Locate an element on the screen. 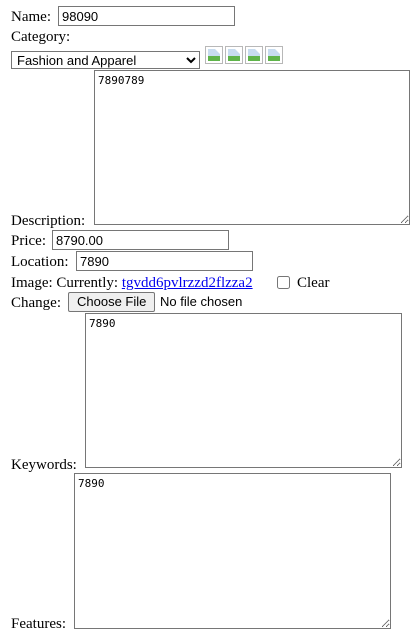 This screenshot has height=633, width=414. description-label: Description: is located at coordinates (48, 221).